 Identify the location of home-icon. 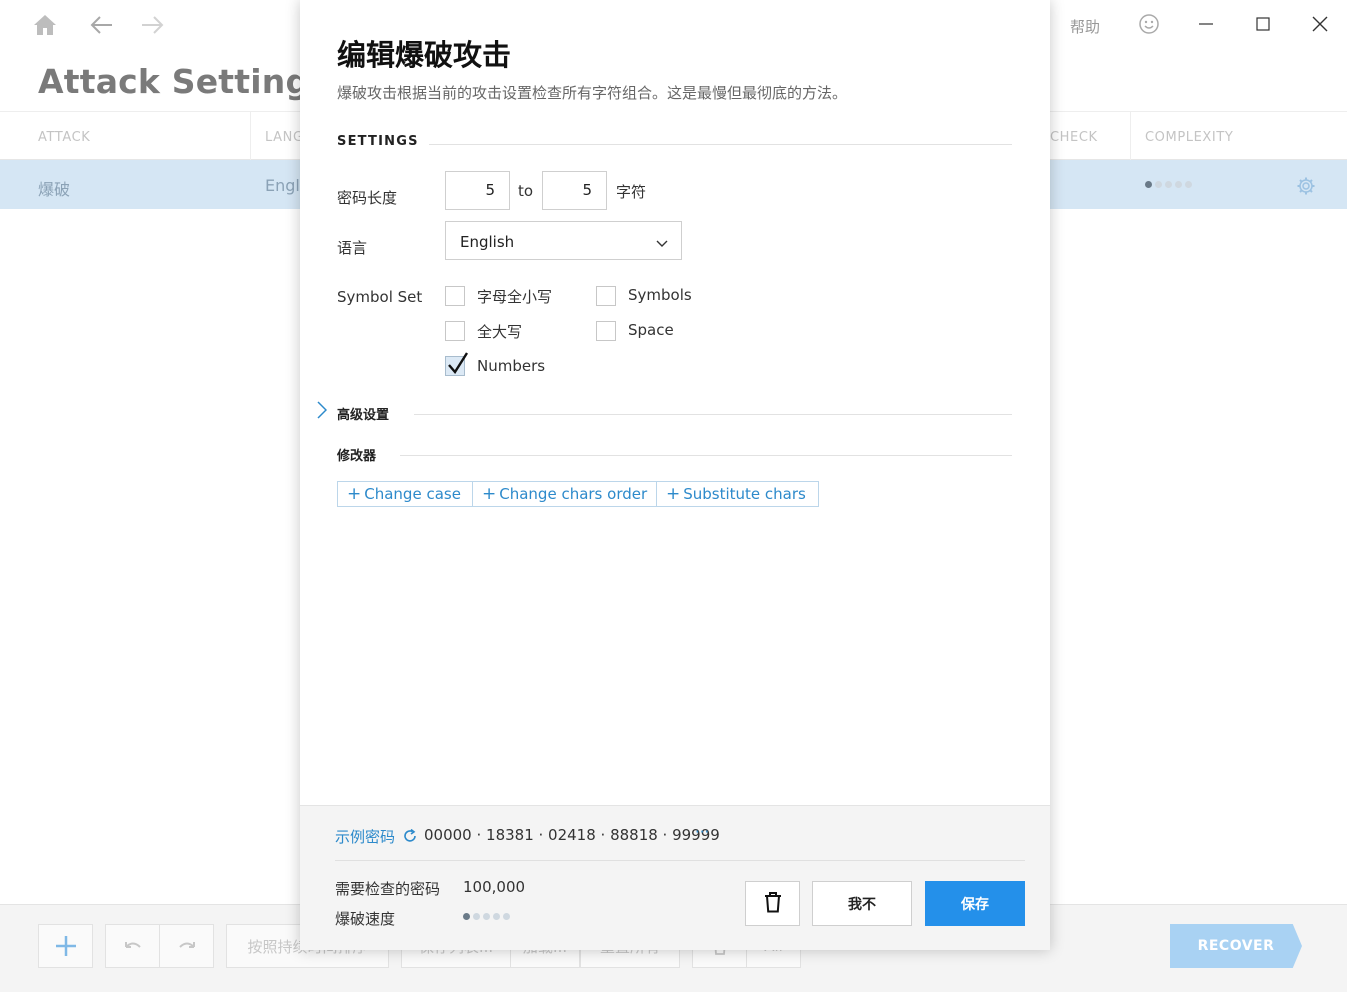
(45, 25).